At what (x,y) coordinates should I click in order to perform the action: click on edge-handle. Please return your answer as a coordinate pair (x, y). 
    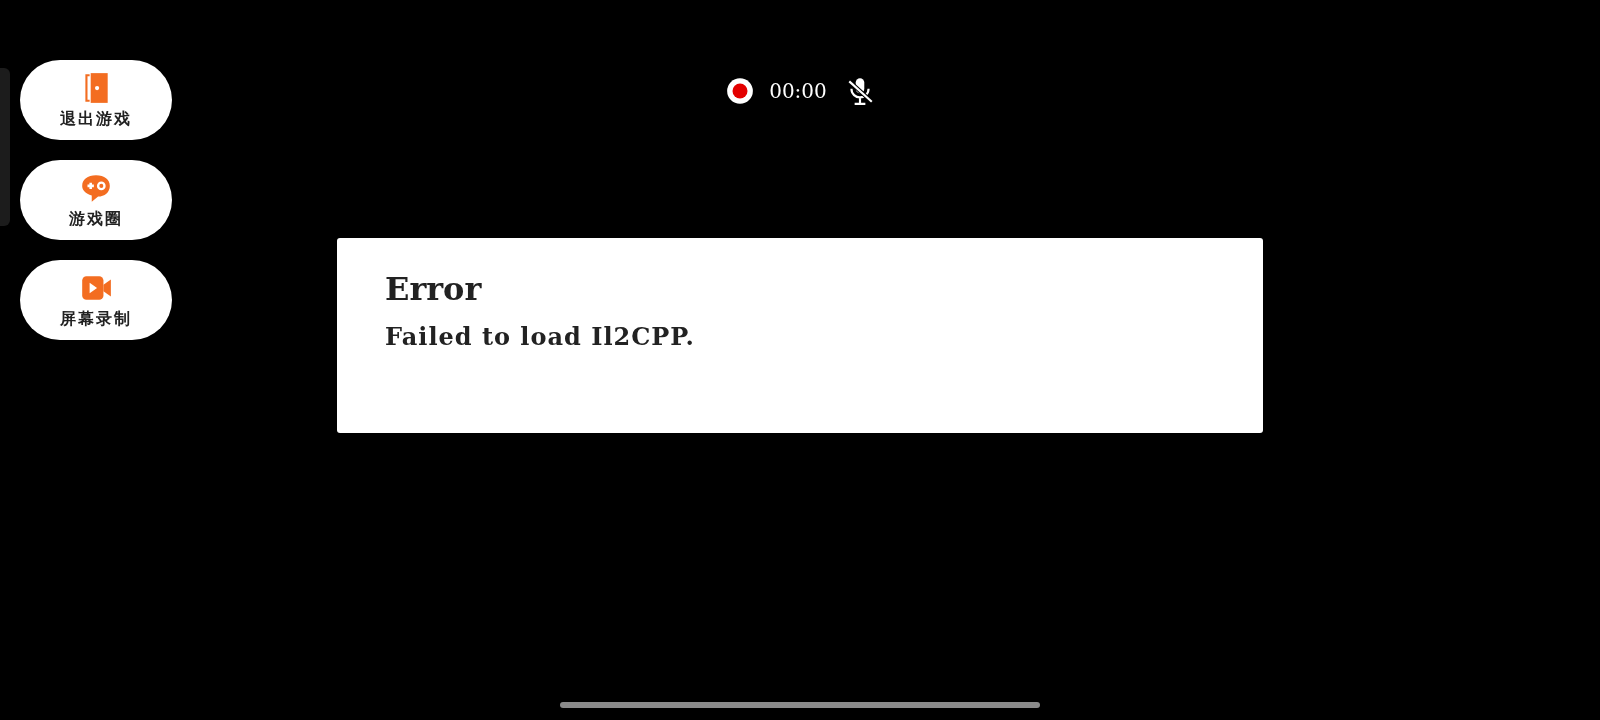
    Looking at the image, I should click on (5, 147).